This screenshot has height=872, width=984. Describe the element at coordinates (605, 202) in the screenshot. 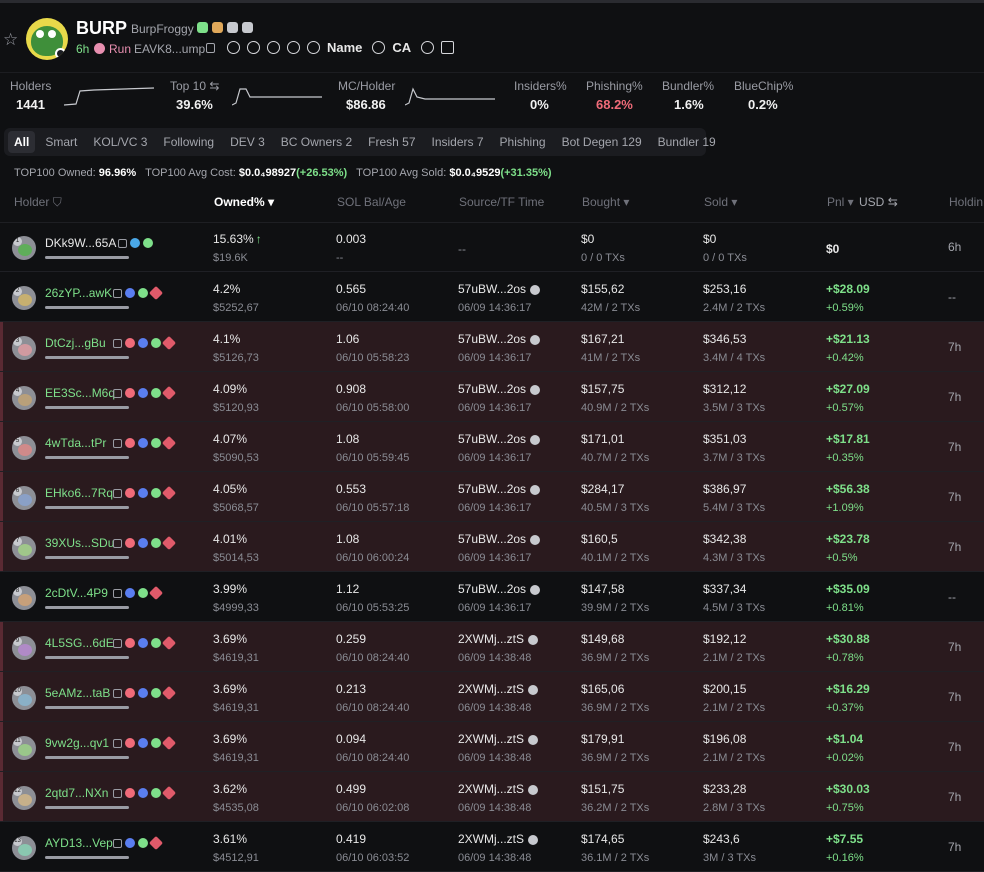

I see `col-bought: Bought ▾` at that location.